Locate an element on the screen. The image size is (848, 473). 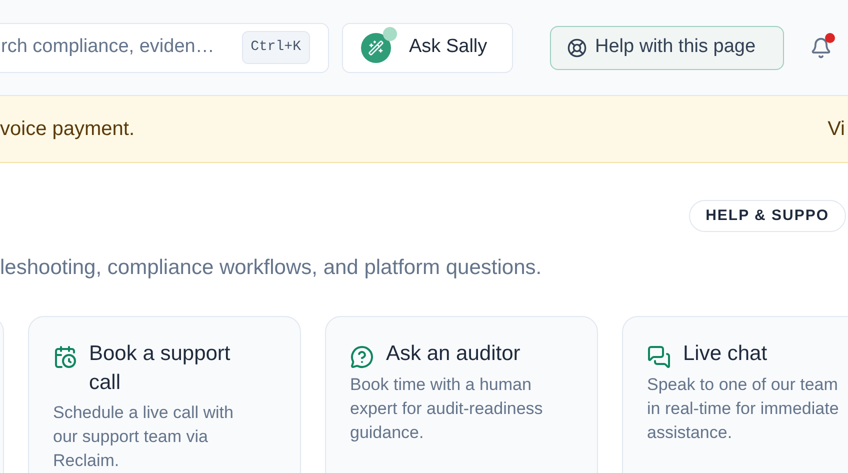
chat-icon is located at coordinates (659, 356).